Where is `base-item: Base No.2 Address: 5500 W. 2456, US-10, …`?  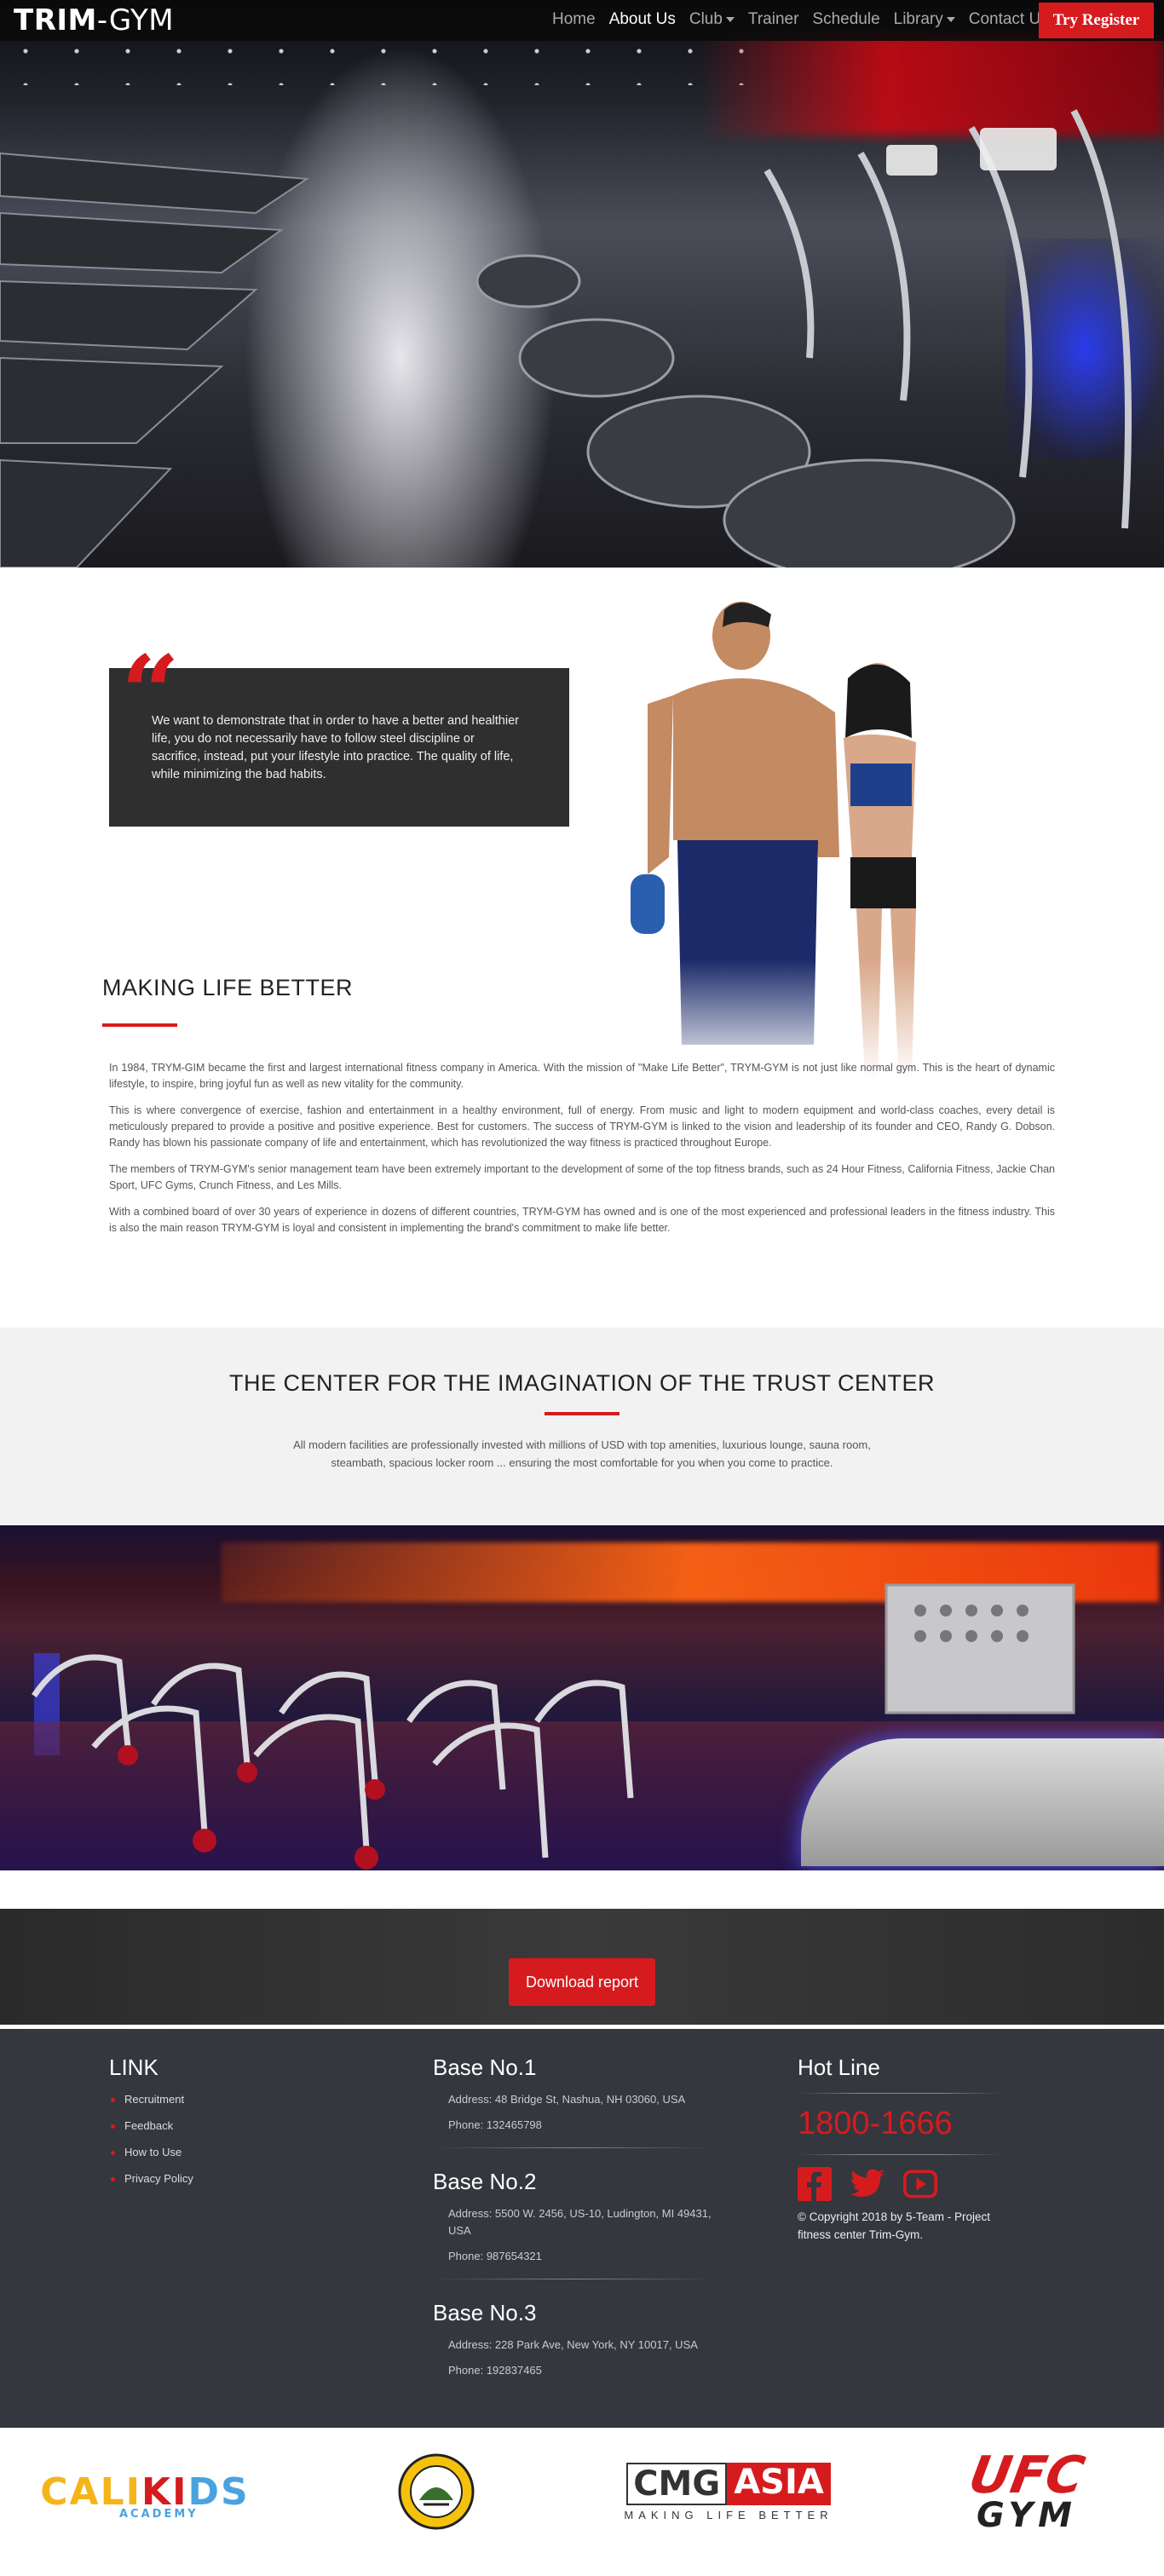 base-item: Base No.2 Address: 5500 W. 2456, US-10, … is located at coordinates (578, 2224).